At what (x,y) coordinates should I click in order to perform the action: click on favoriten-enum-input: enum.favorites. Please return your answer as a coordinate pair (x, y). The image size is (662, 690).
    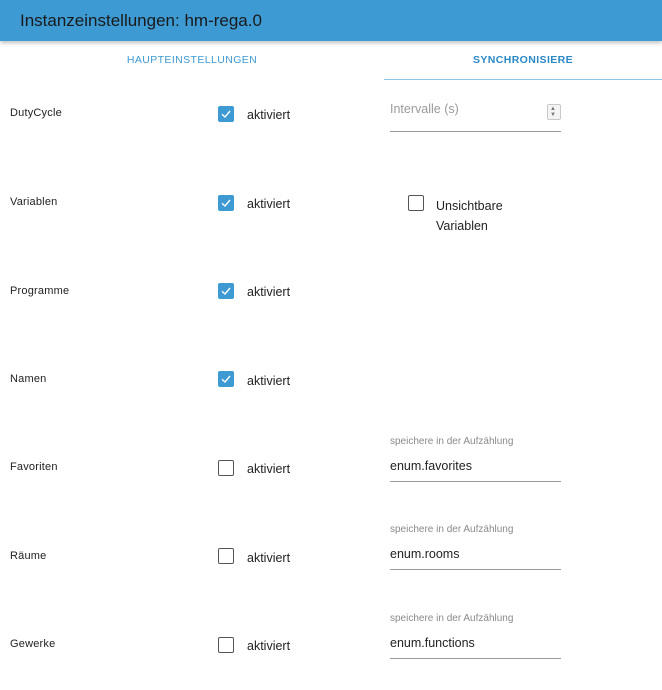
    Looking at the image, I should click on (475, 470).